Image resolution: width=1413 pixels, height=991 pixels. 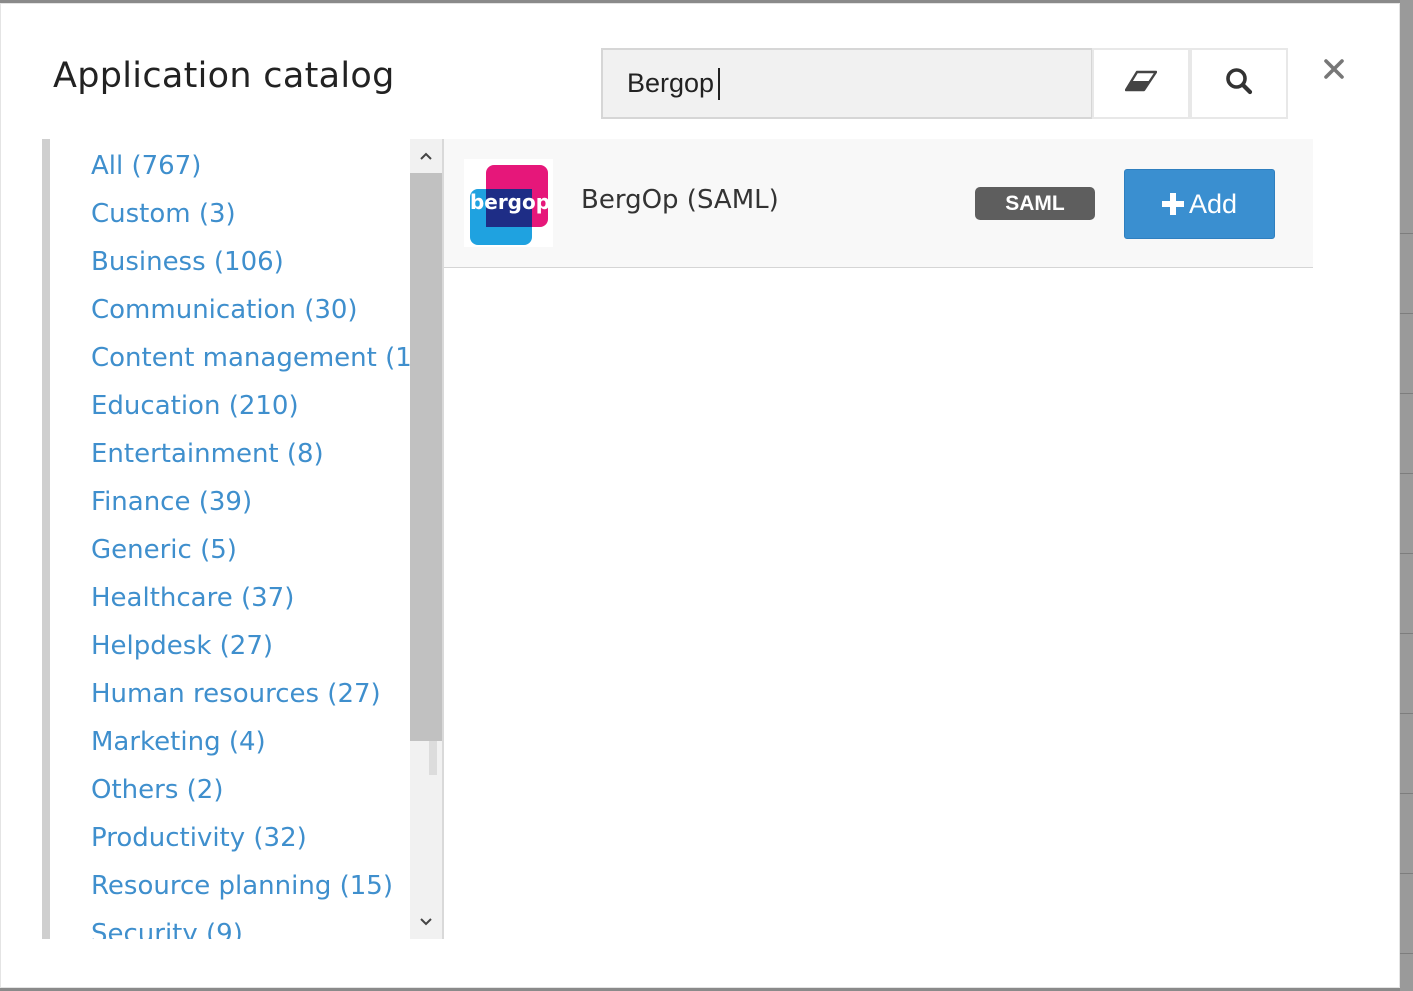 What do you see at coordinates (264, 552) in the screenshot?
I see `category-link-generic: Generic (5)` at bounding box center [264, 552].